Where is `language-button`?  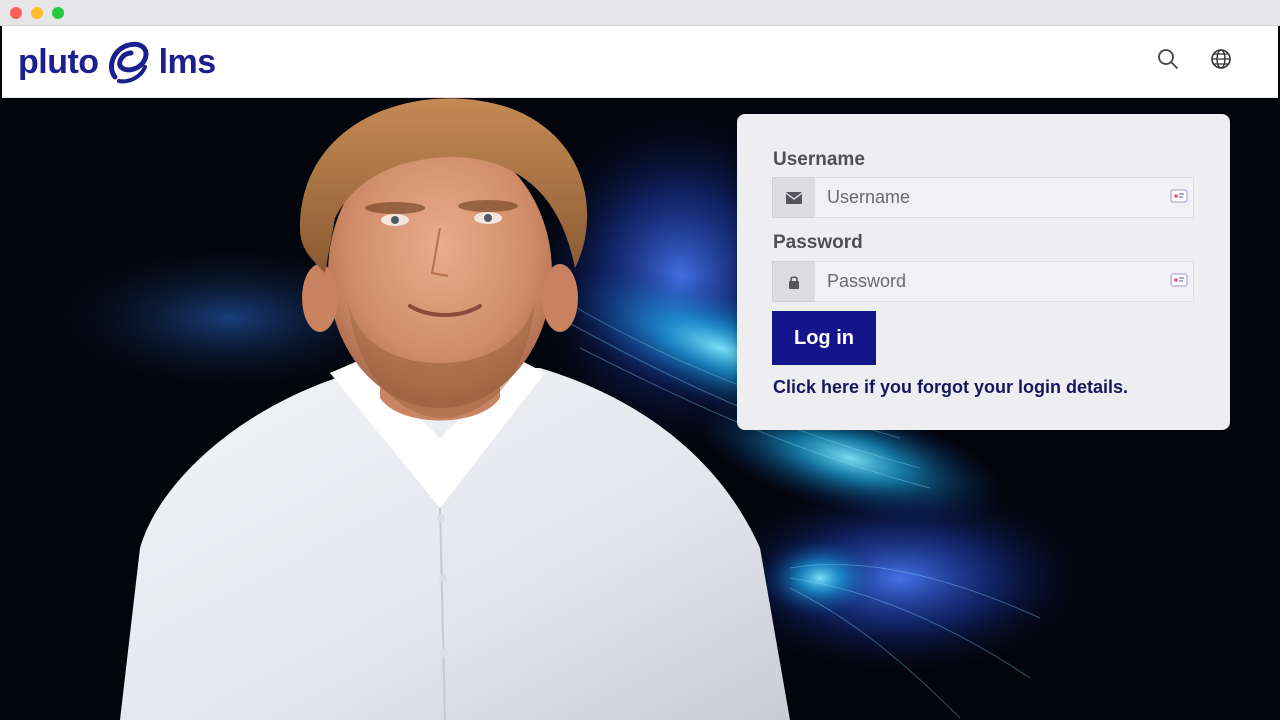
language-button is located at coordinates (1221, 59).